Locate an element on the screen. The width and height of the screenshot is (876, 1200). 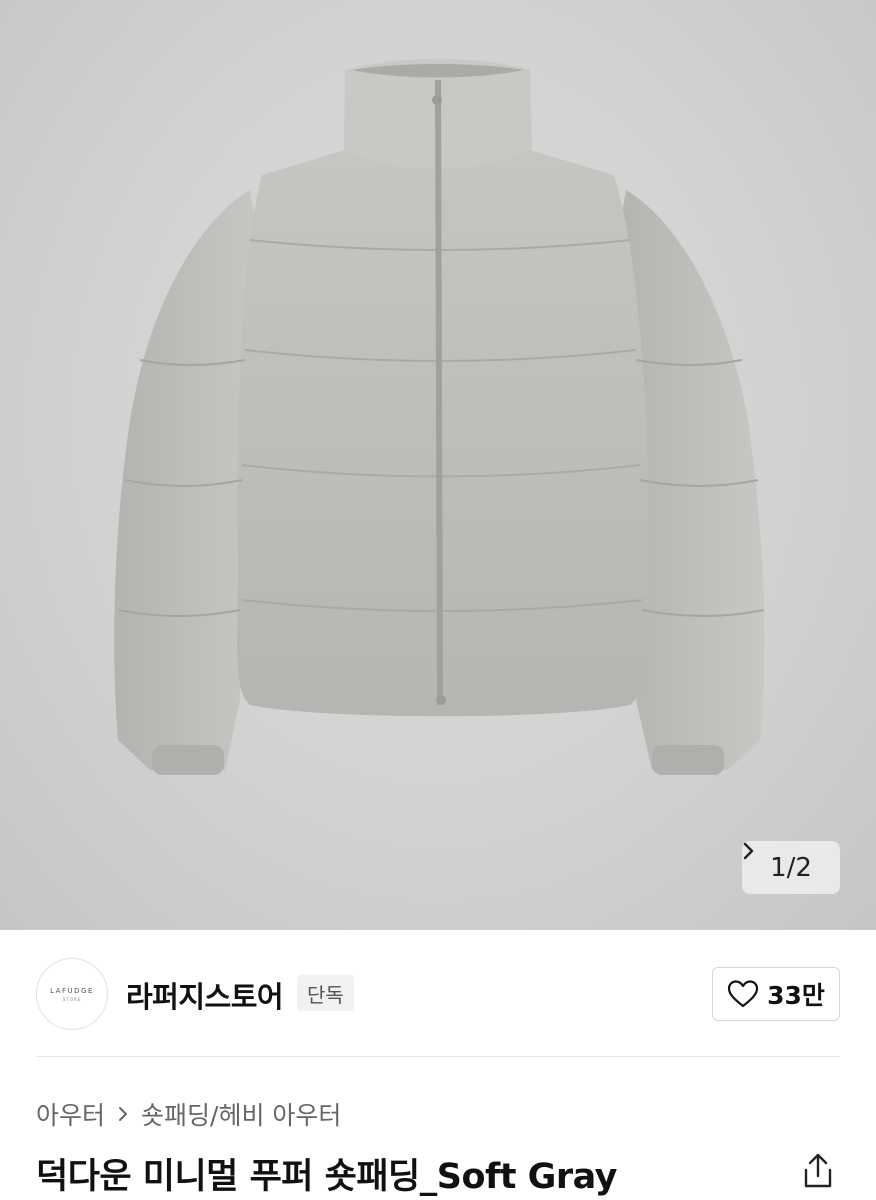
breadcrumb-item-short-padding: 숏패딩/헤비 아우터 is located at coordinates (241, 1114).